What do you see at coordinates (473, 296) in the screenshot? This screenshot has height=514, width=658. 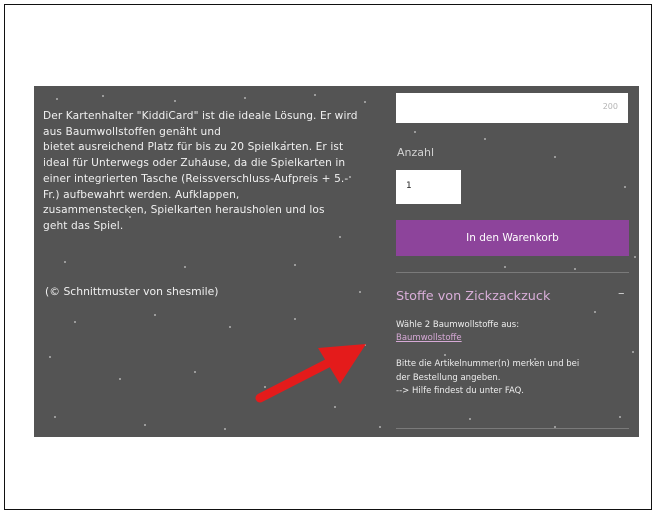 I see `fabric-section-title: Stoffe von Zickzackzuck` at bounding box center [473, 296].